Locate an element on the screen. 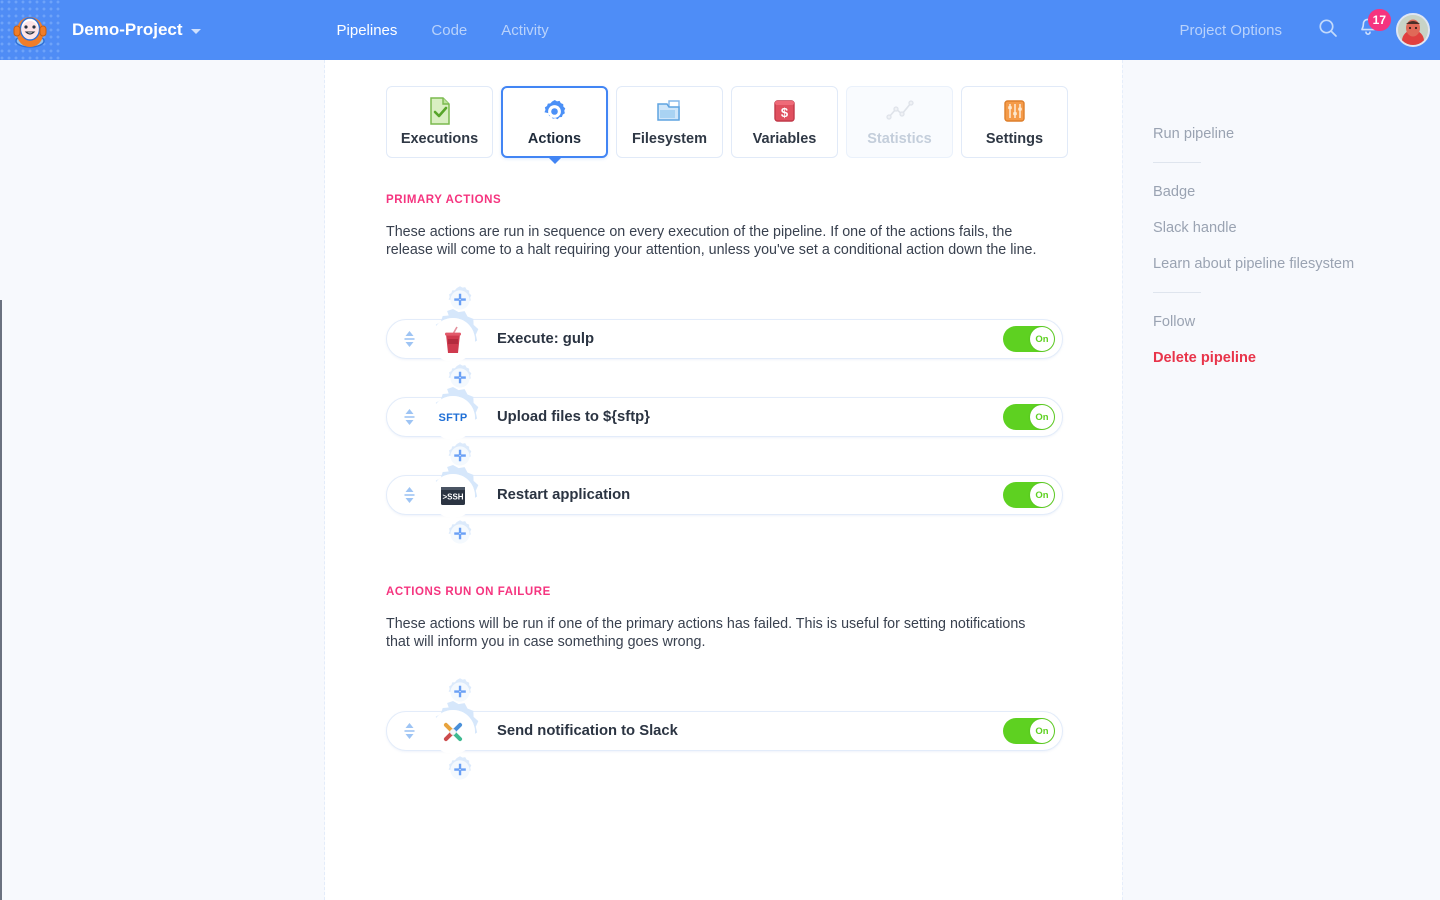 This screenshot has width=1440, height=900. notifications-button: 17 is located at coordinates (1369, 29).